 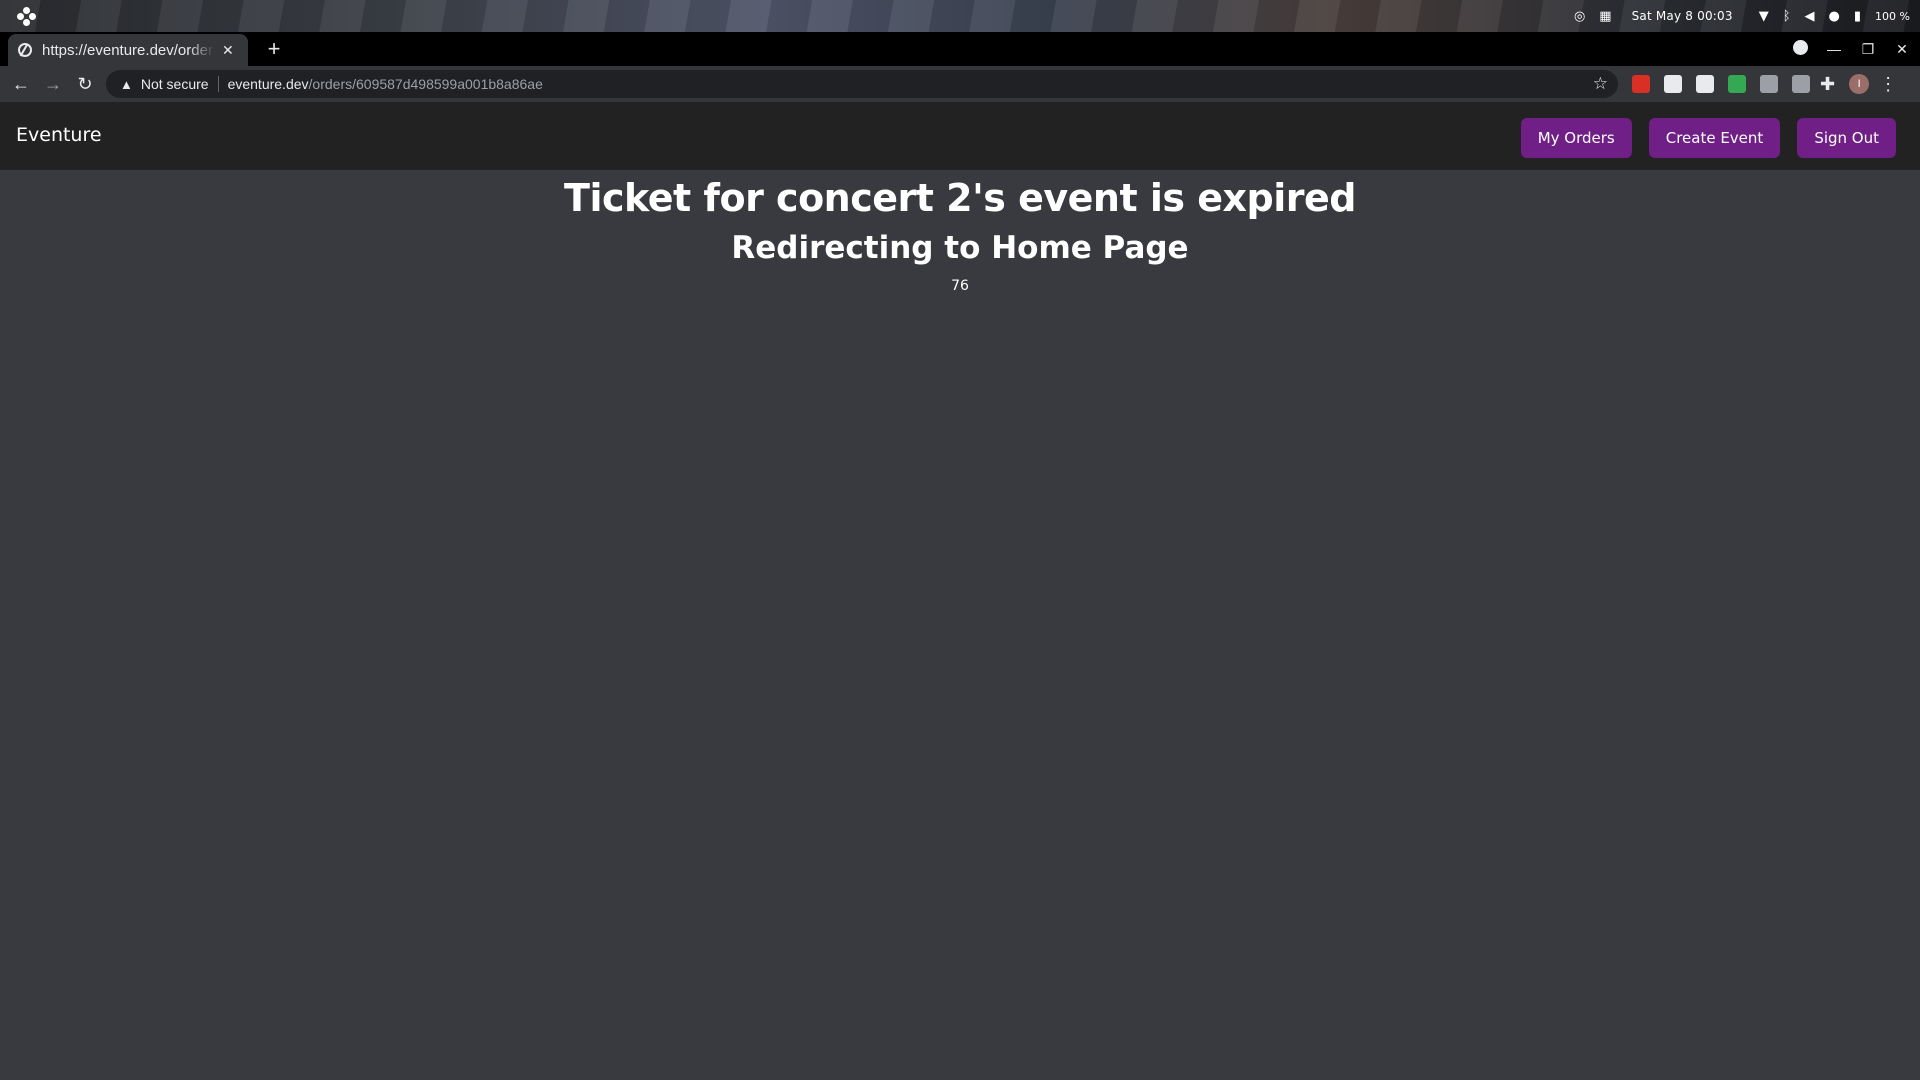 What do you see at coordinates (59, 135) in the screenshot?
I see `brand-logo: Eventure` at bounding box center [59, 135].